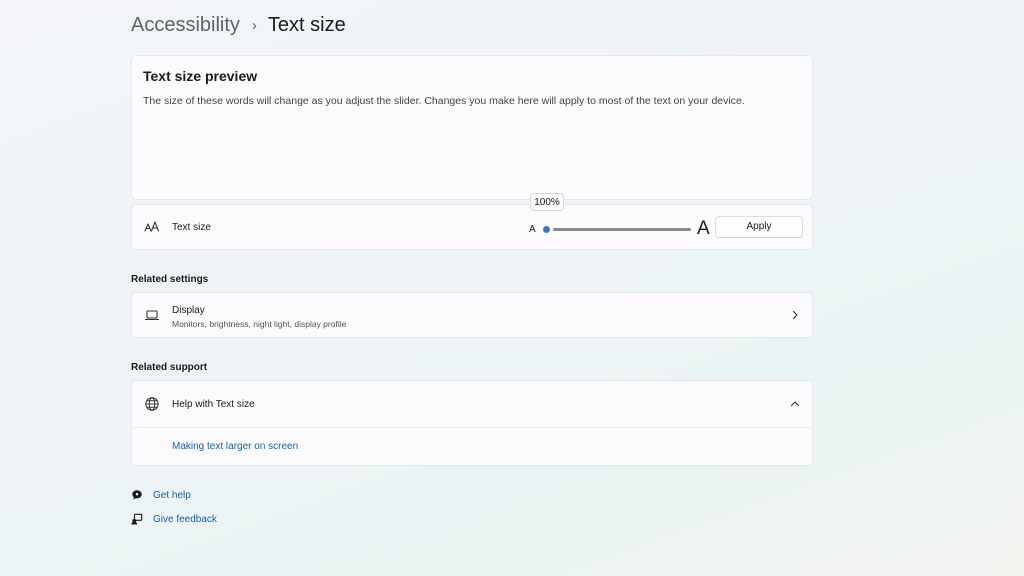 This screenshot has height=576, width=1024. I want to click on give-feedback-label: Give feedback, so click(185, 519).